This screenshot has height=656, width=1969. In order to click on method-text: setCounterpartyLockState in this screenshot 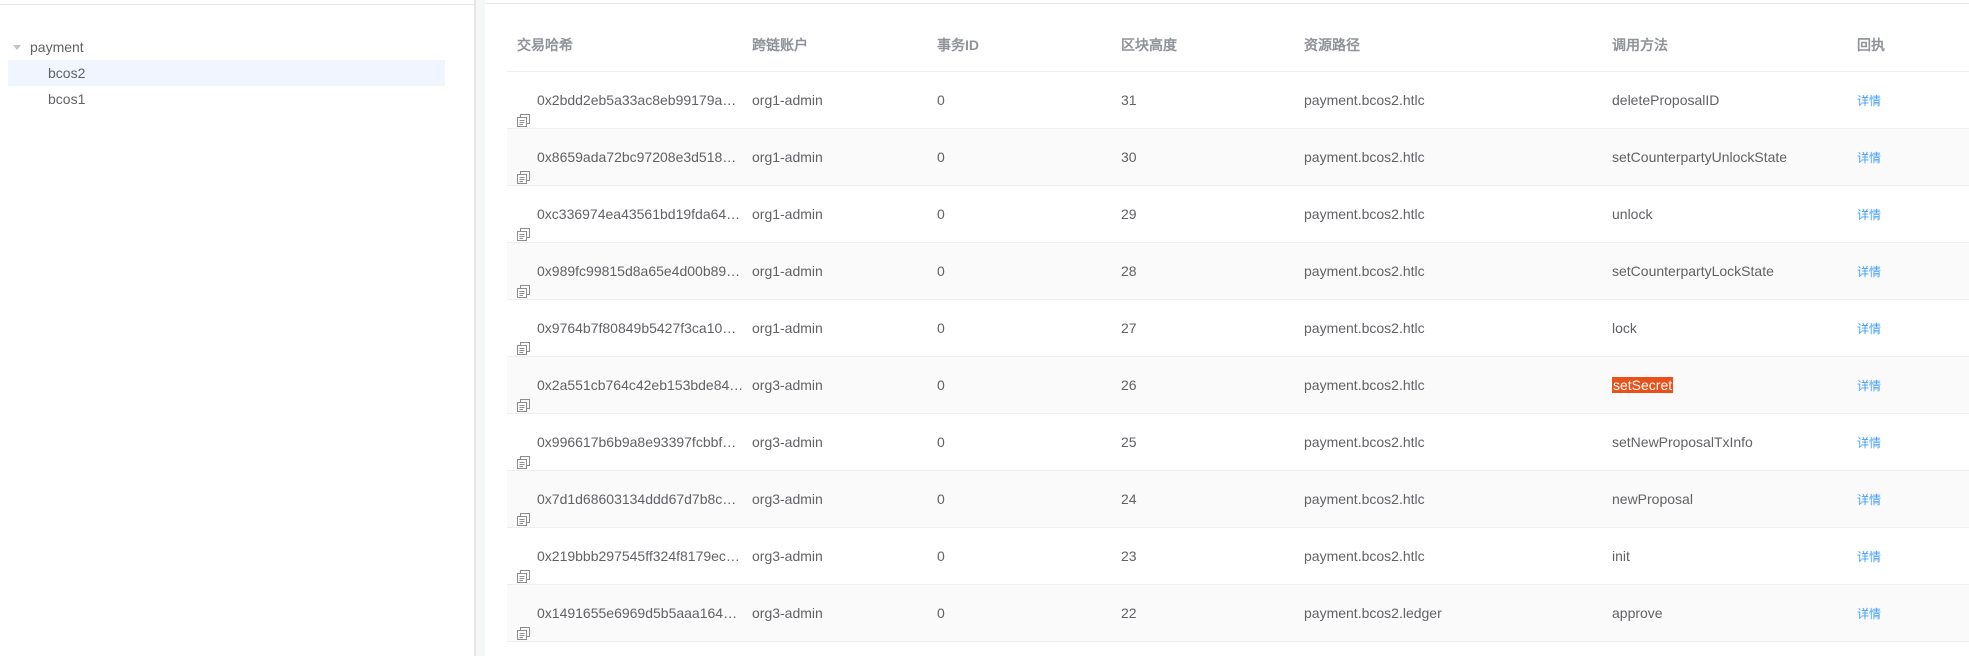, I will do `click(1693, 271)`.